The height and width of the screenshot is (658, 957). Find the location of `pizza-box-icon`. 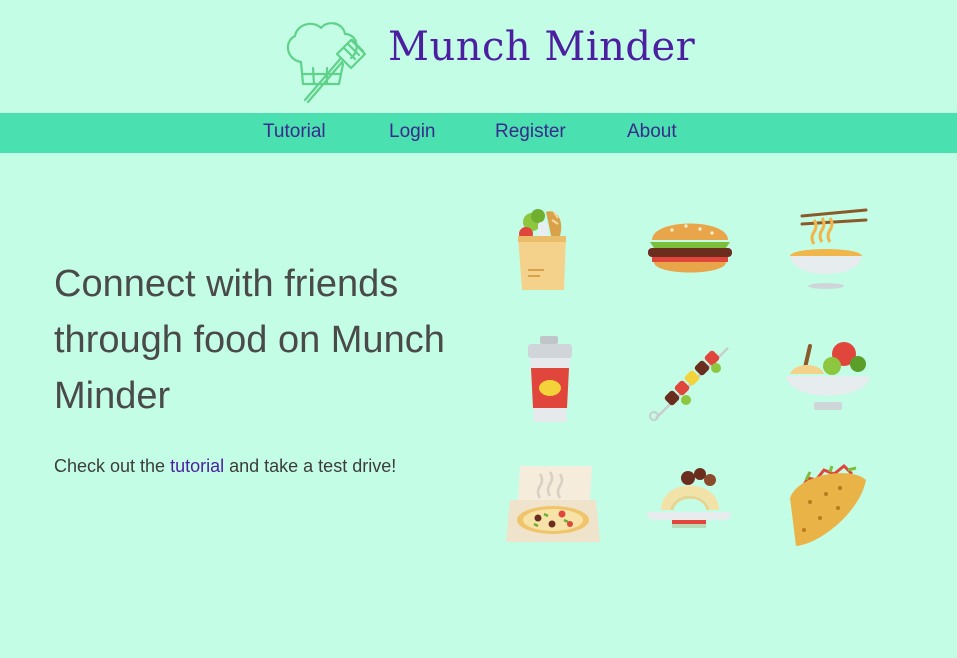

pizza-box-icon is located at coordinates (552, 506).